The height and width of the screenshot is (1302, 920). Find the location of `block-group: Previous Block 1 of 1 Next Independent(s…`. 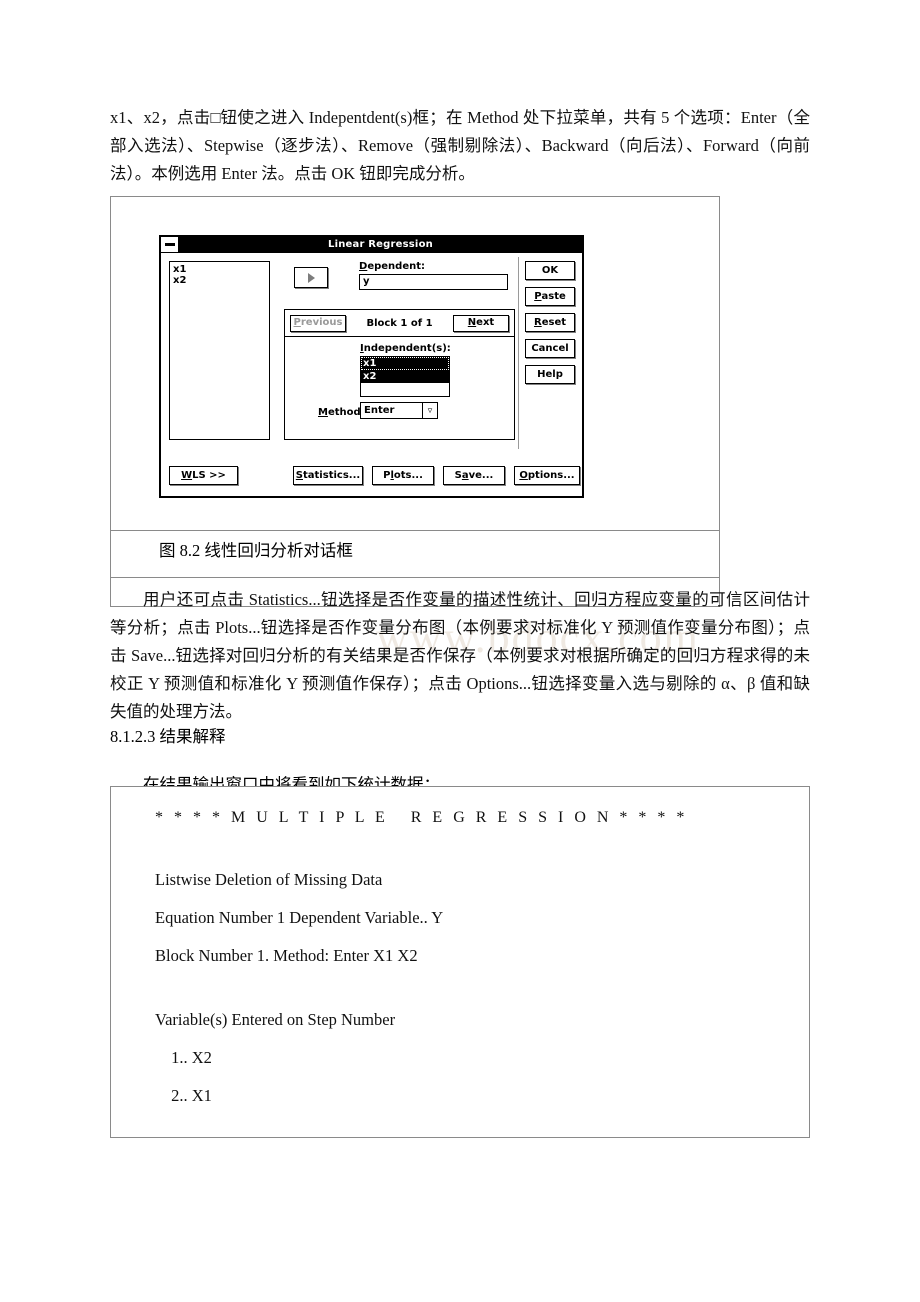

block-group: Previous Block 1 of 1 Next Independent(s… is located at coordinates (399, 374).